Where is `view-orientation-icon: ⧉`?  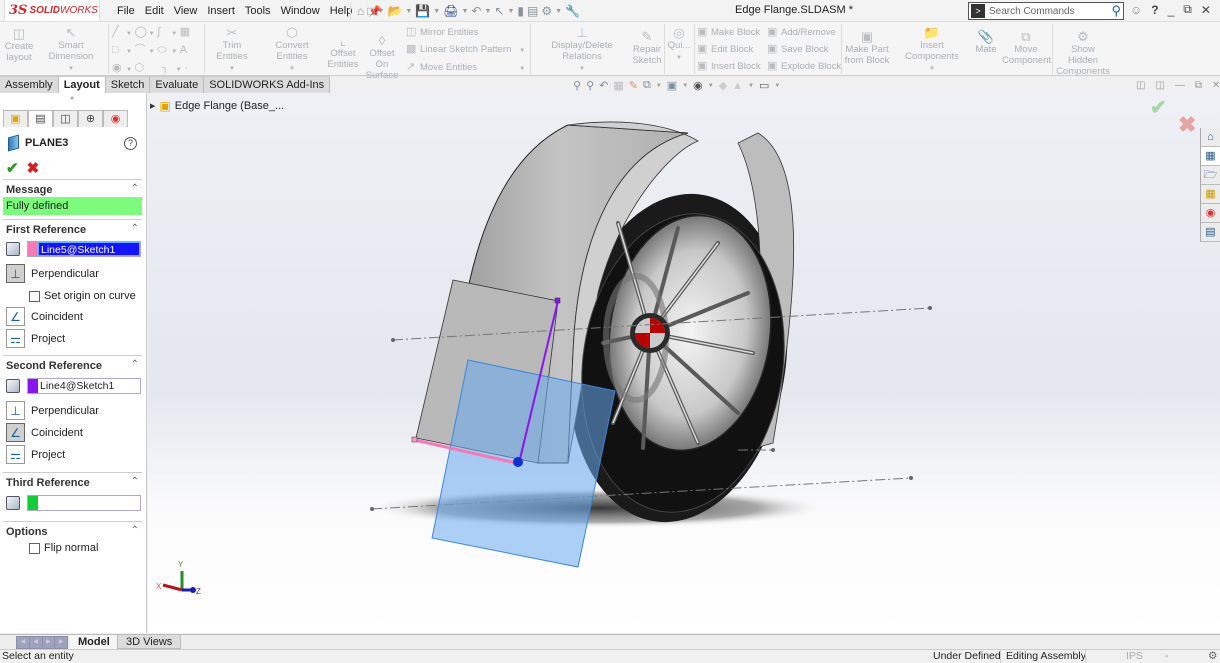
view-orientation-icon: ⧉ is located at coordinates (647, 85).